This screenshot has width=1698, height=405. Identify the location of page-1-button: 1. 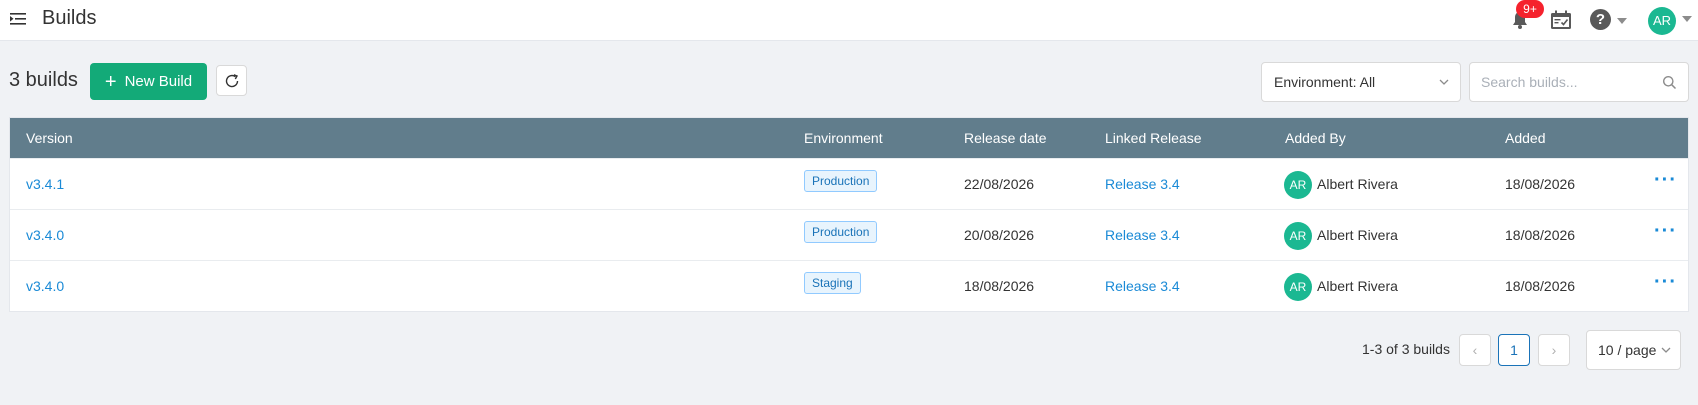
(1514, 350).